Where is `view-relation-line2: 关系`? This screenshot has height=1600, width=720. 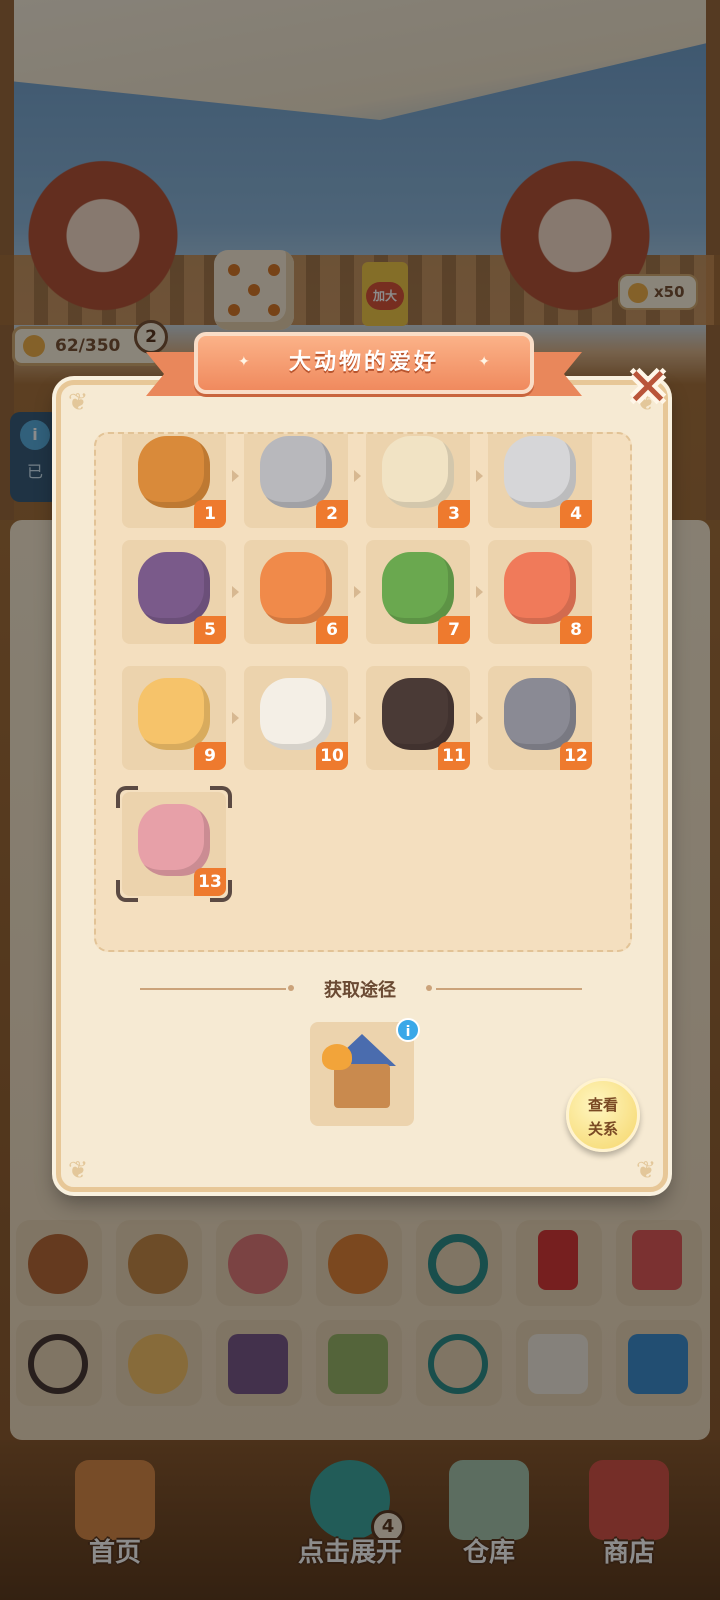 view-relation-line2: 关系 is located at coordinates (602, 1129).